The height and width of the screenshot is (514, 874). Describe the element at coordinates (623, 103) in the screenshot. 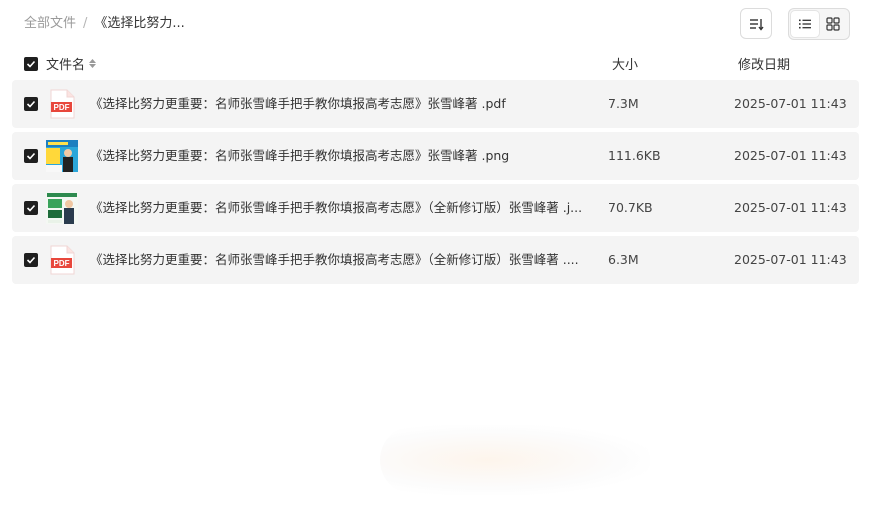

I see `file-size: 7.3M` at that location.